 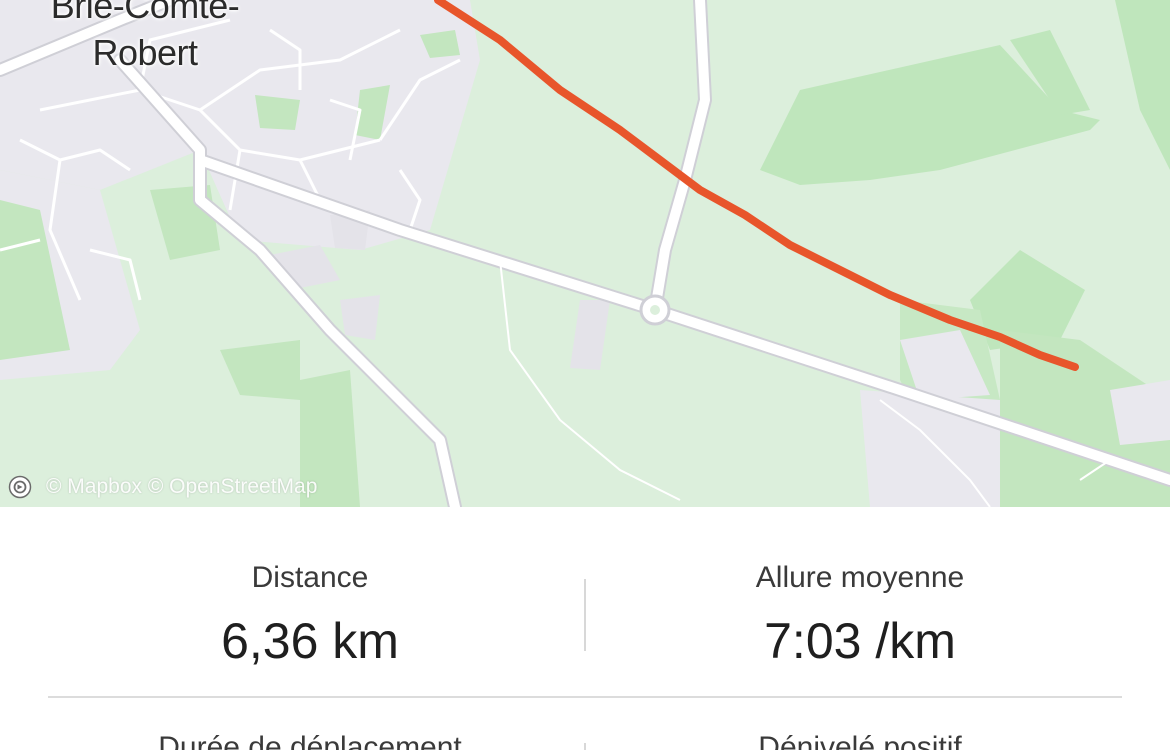 What do you see at coordinates (181, 487) in the screenshot?
I see `attribution-text: © Mapbox © OpenStreetMap` at bounding box center [181, 487].